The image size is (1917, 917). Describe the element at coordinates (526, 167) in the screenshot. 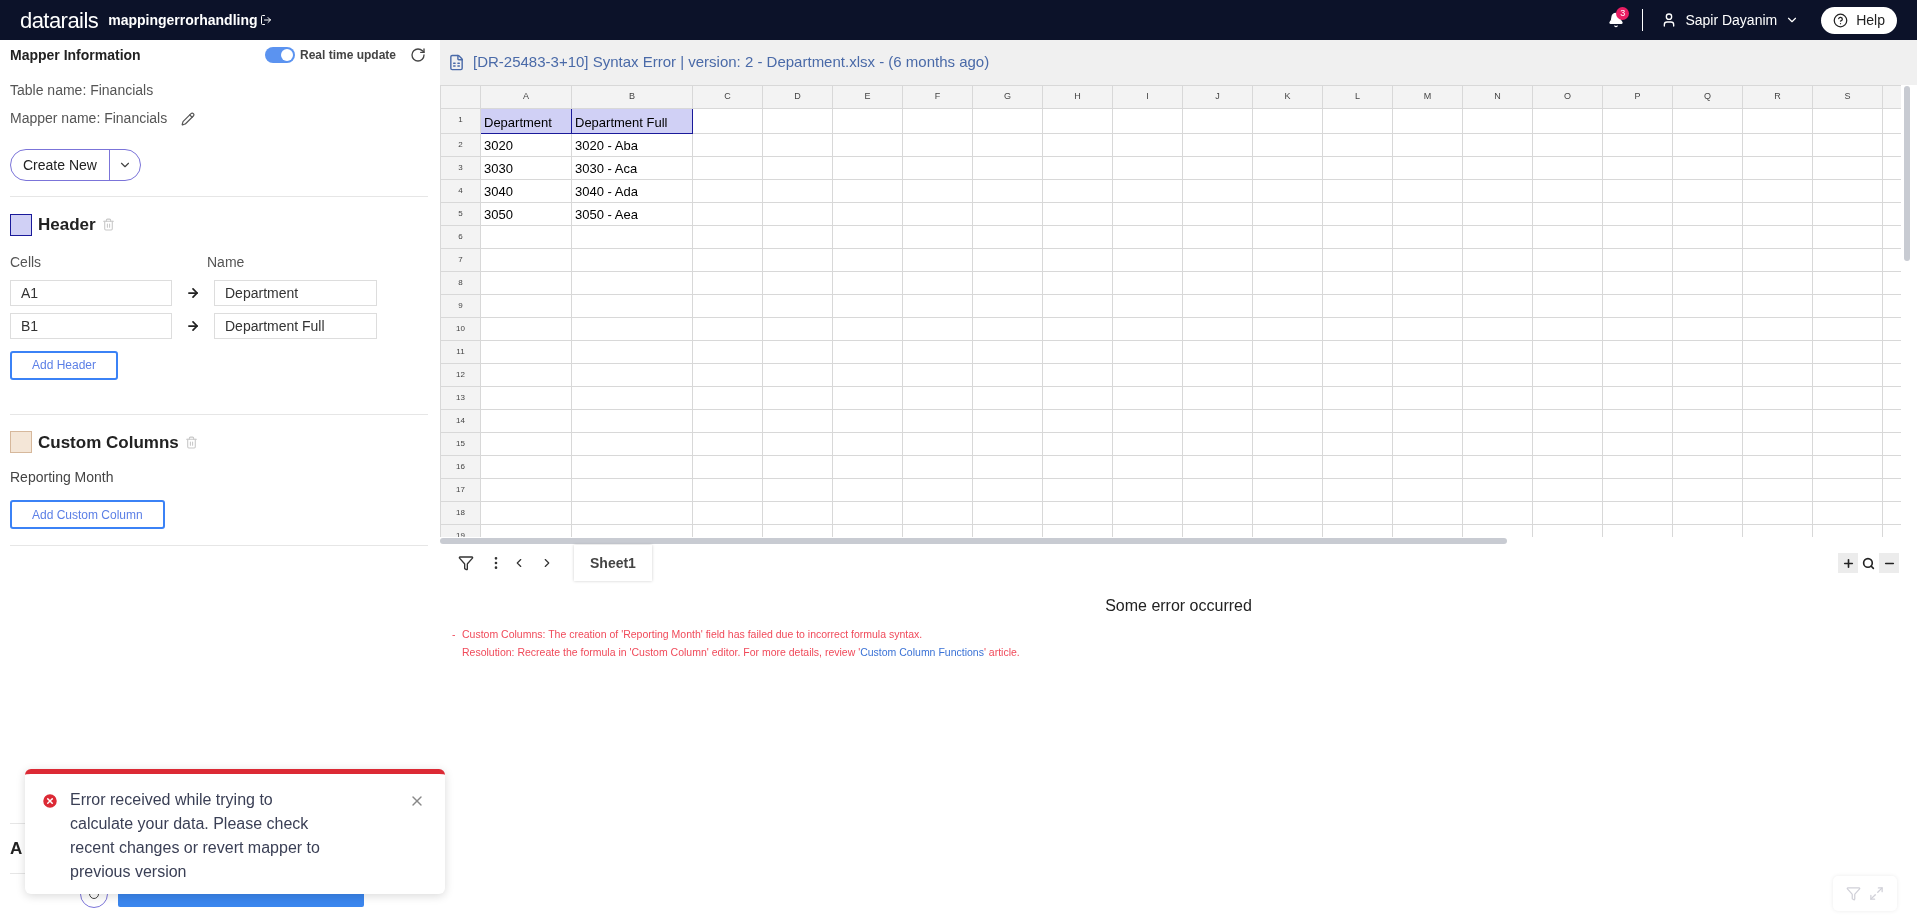

I see `table-cell: 3030` at that location.